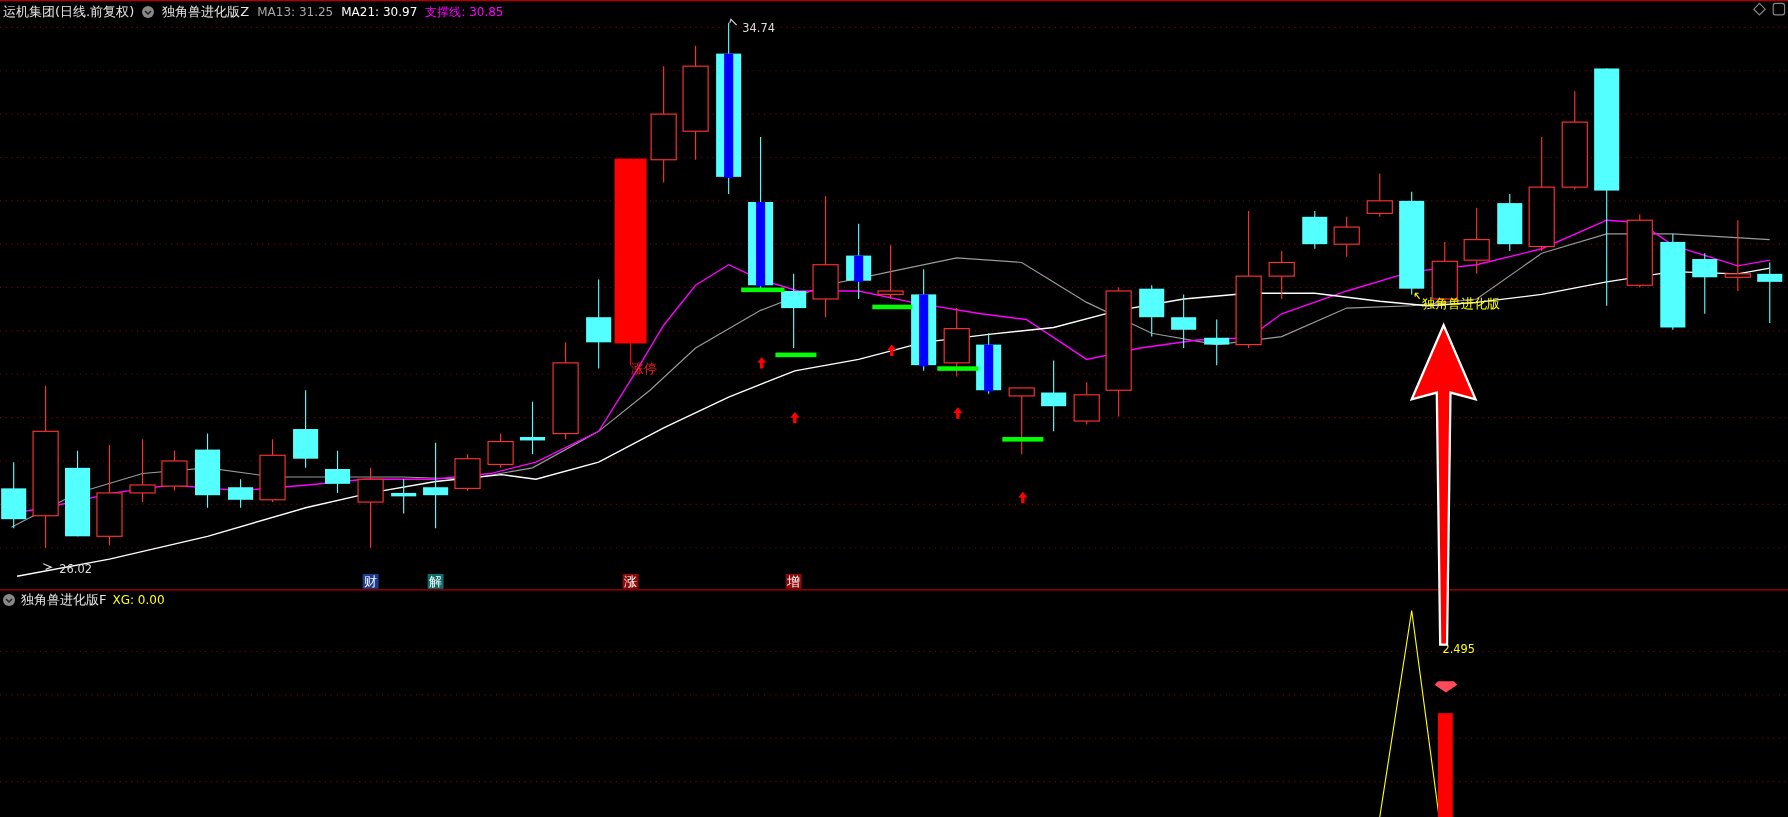  What do you see at coordinates (75, 568) in the screenshot?
I see `price-label: 26.02` at bounding box center [75, 568].